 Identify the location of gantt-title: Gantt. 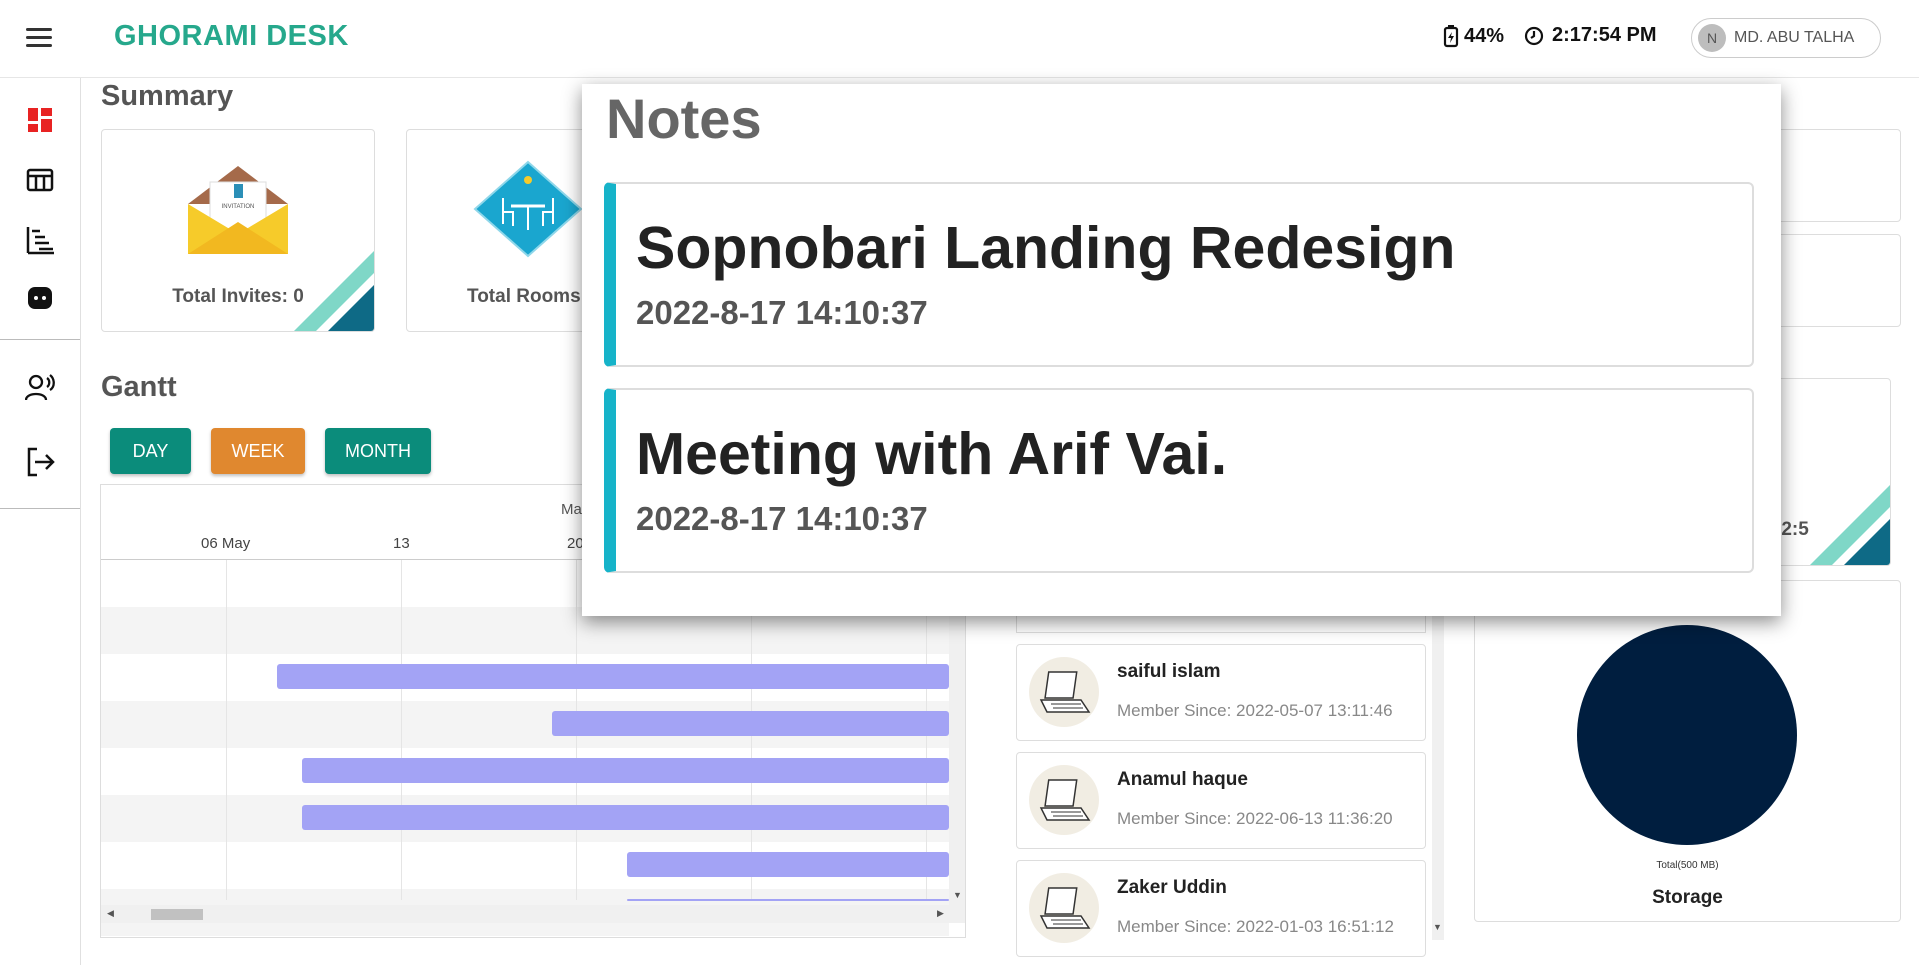
(139, 387).